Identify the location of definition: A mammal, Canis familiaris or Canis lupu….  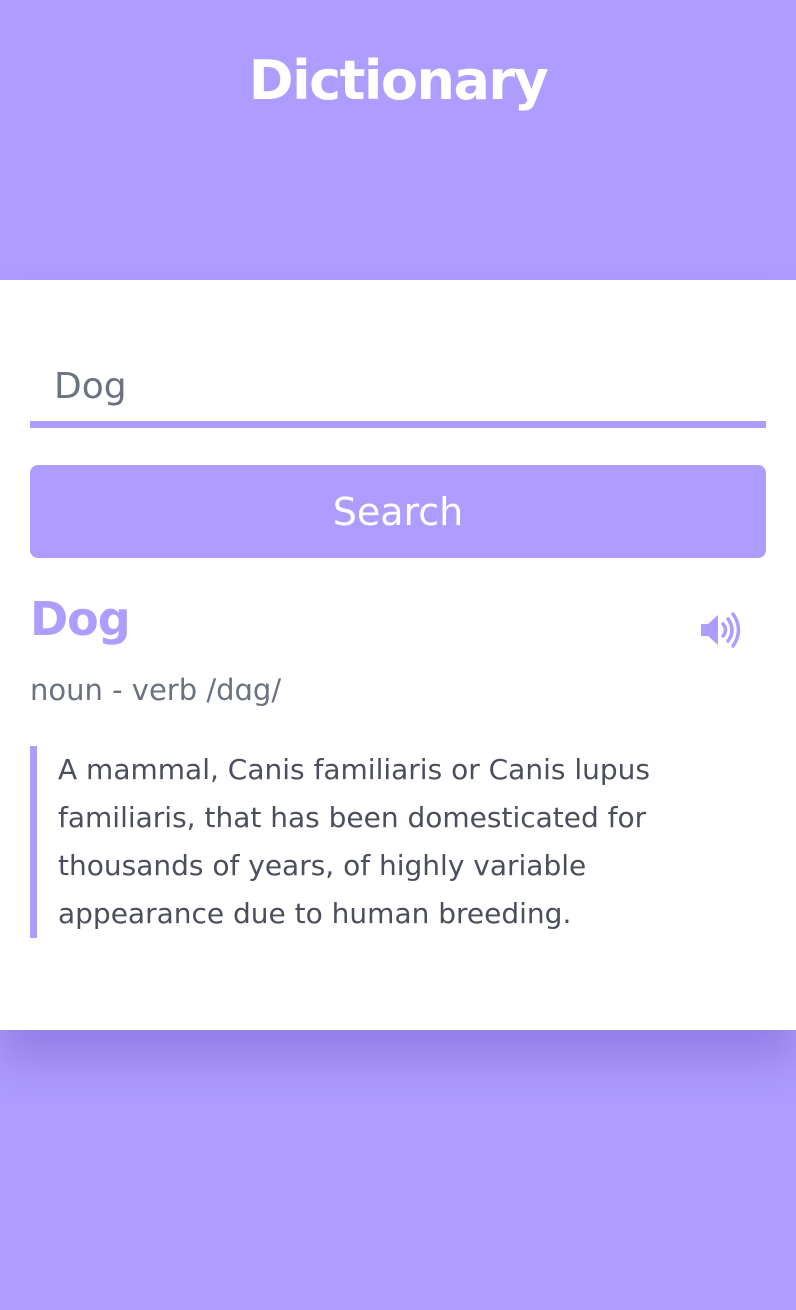
(385, 842).